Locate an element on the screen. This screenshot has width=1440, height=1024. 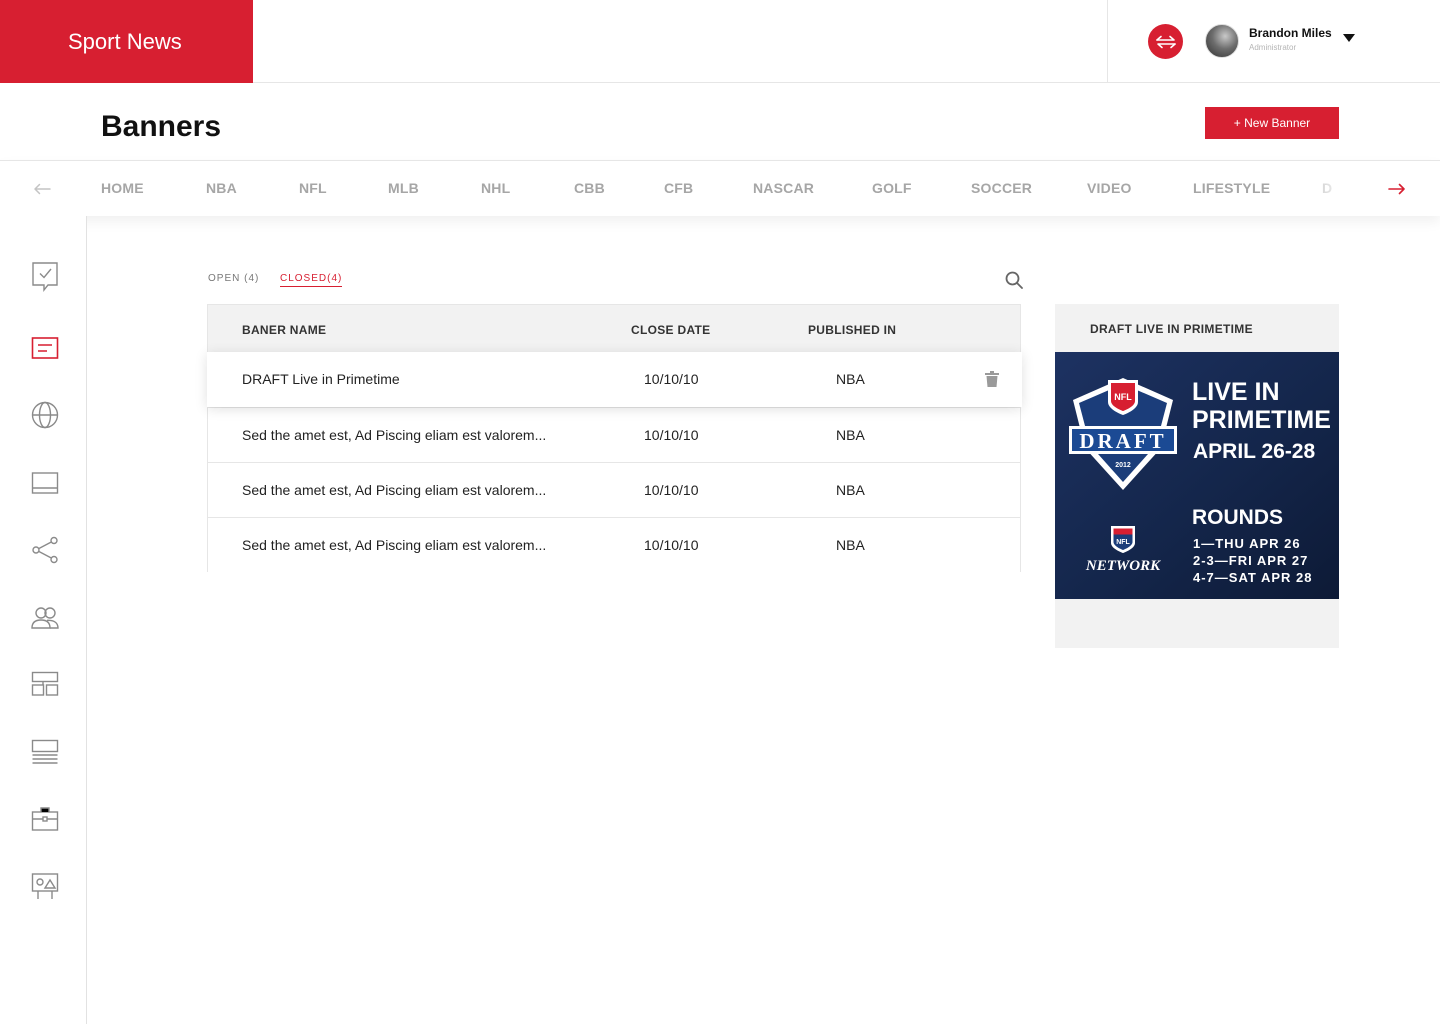
banner-icon is located at coordinates (45, 348).